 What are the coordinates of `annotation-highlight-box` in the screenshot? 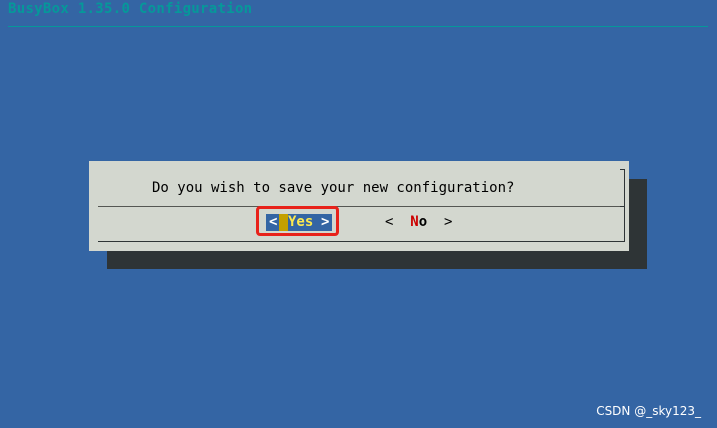 It's located at (297, 221).